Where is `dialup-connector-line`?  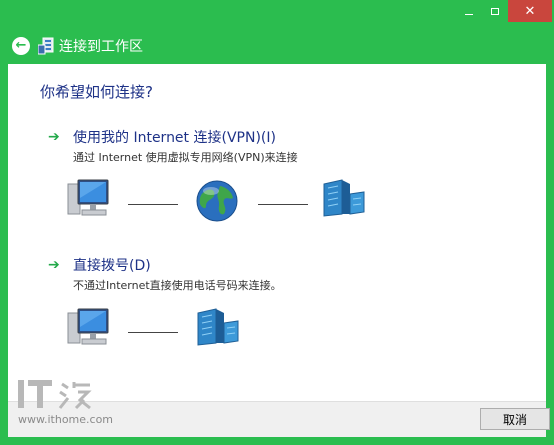
dialup-connector-line is located at coordinates (153, 332).